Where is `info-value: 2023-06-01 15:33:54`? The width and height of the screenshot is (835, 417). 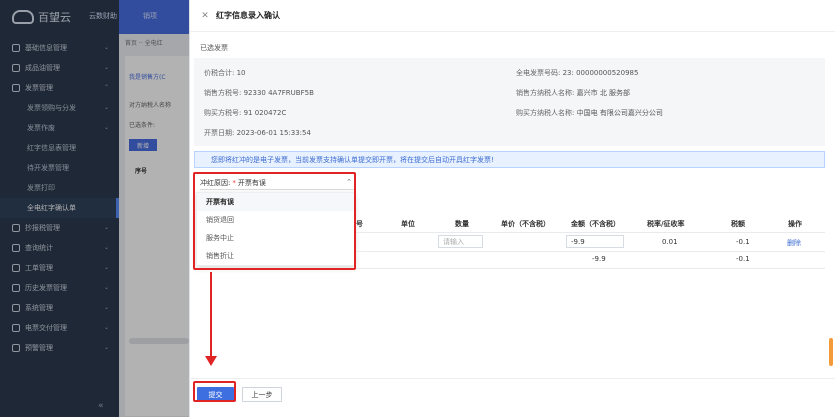 info-value: 2023-06-01 15:33:54 is located at coordinates (273, 133).